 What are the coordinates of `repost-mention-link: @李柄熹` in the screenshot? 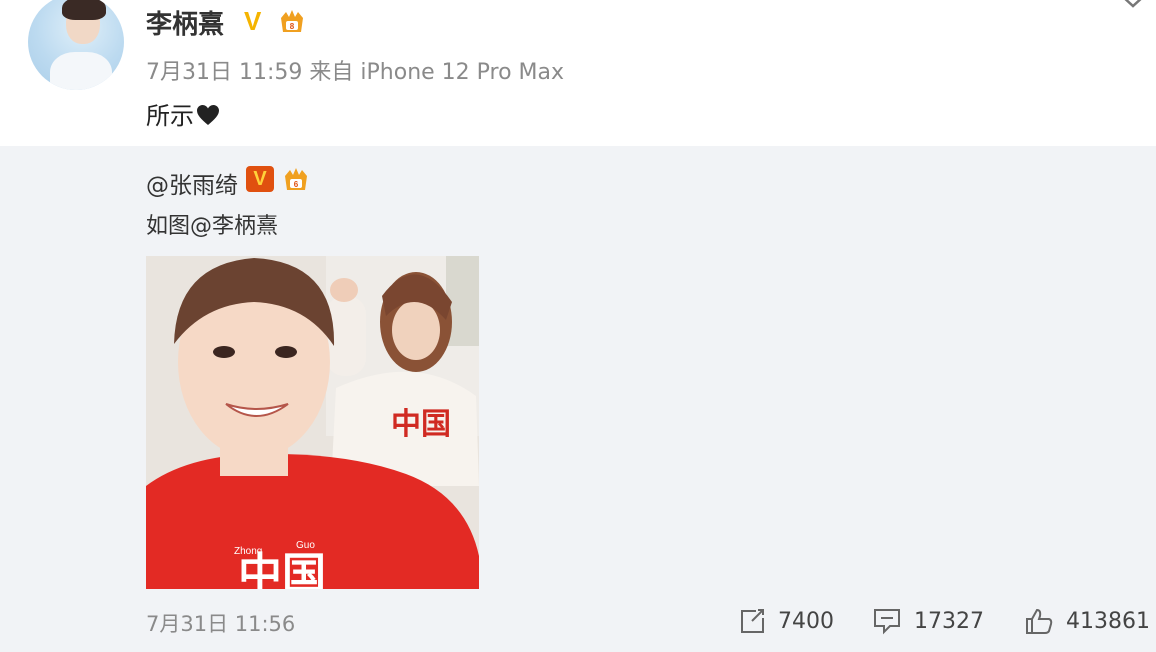 It's located at (234, 226).